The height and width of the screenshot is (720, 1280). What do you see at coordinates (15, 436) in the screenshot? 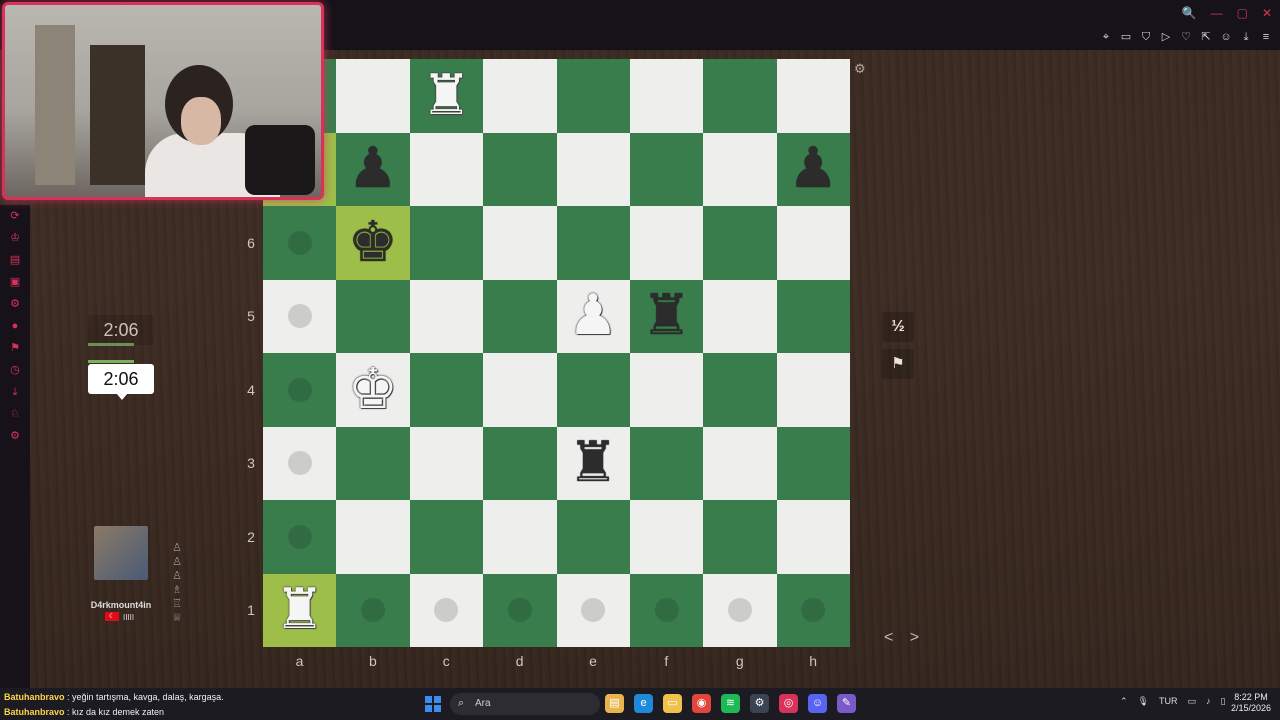
I see `settings-icon: ⚙` at bounding box center [15, 436].